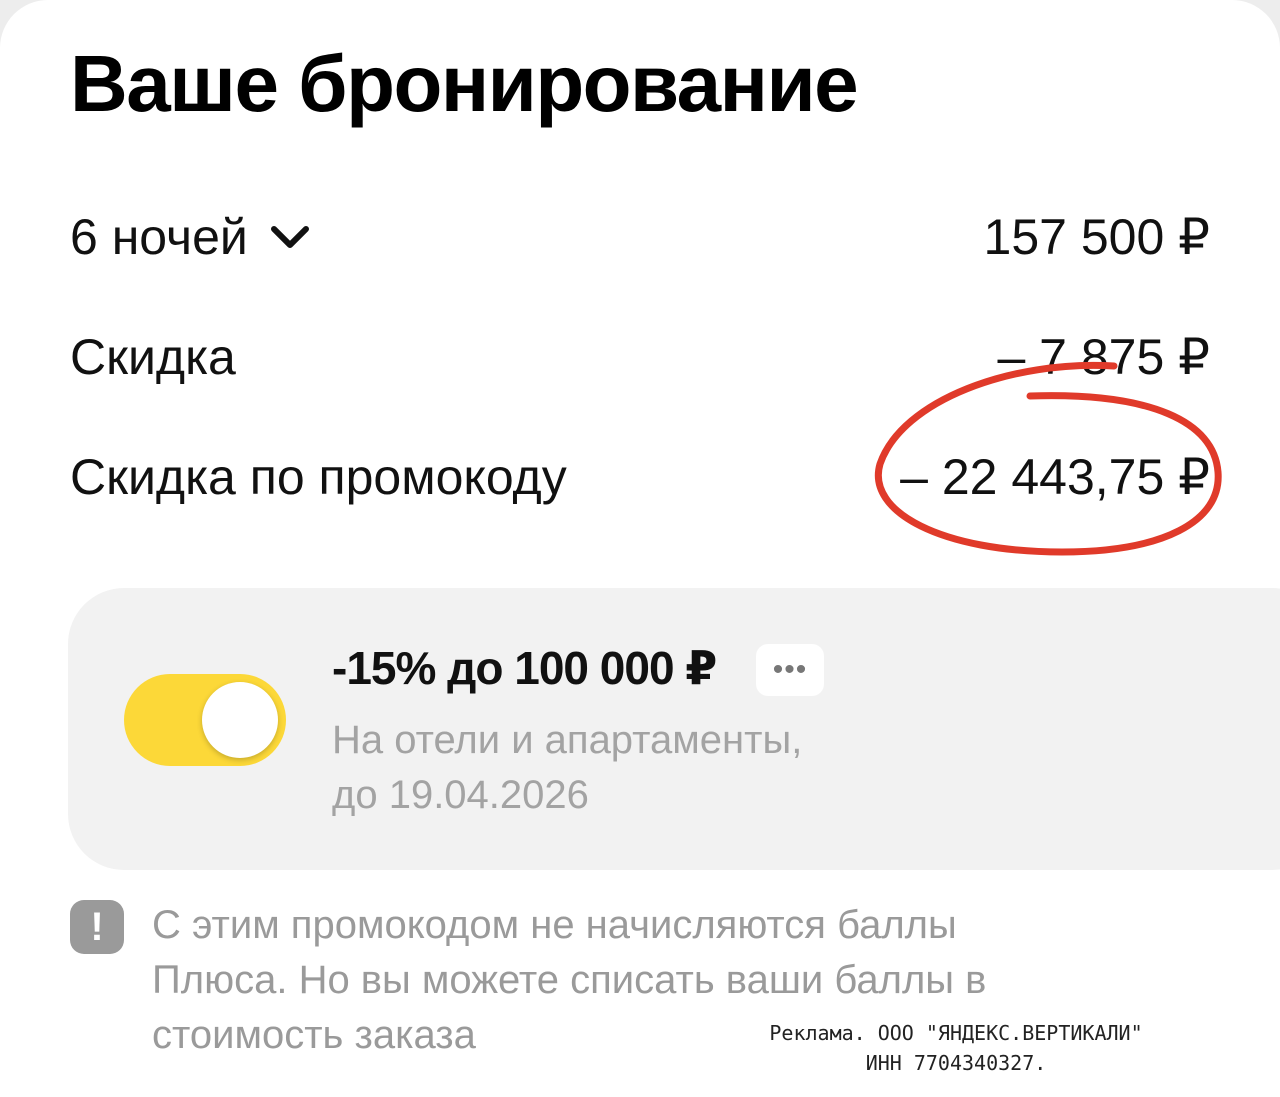 The width and height of the screenshot is (1280, 1097). Describe the element at coordinates (460, 795) in the screenshot. I see `promo-offer-subtitle-line2: до 19.04.2026` at that location.